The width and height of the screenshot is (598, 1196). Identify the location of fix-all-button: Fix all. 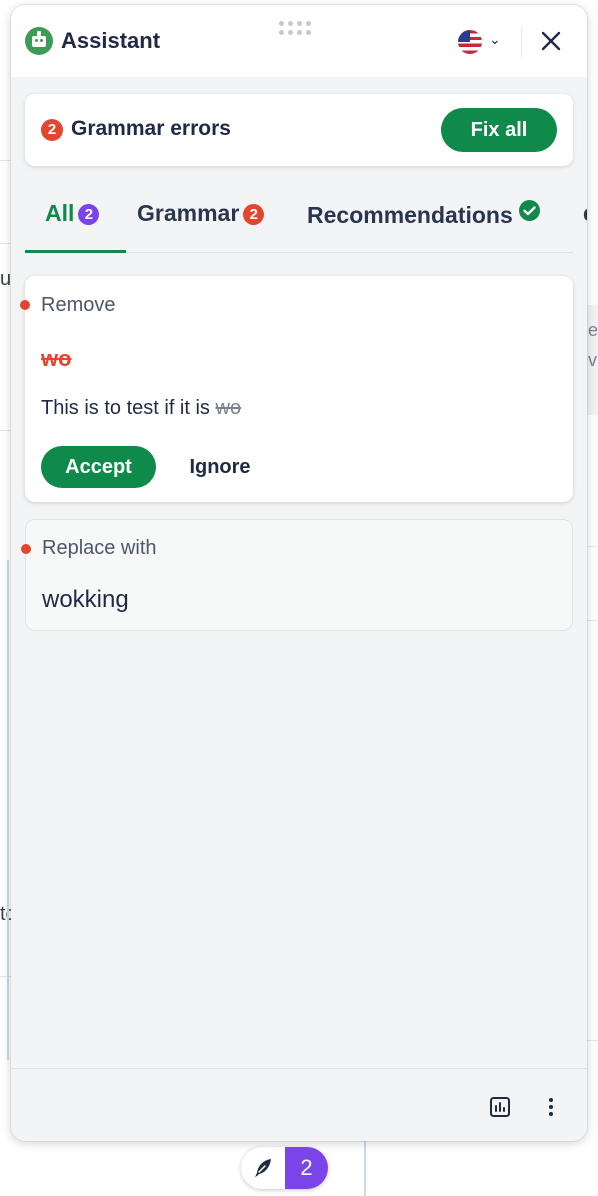
(499, 130).